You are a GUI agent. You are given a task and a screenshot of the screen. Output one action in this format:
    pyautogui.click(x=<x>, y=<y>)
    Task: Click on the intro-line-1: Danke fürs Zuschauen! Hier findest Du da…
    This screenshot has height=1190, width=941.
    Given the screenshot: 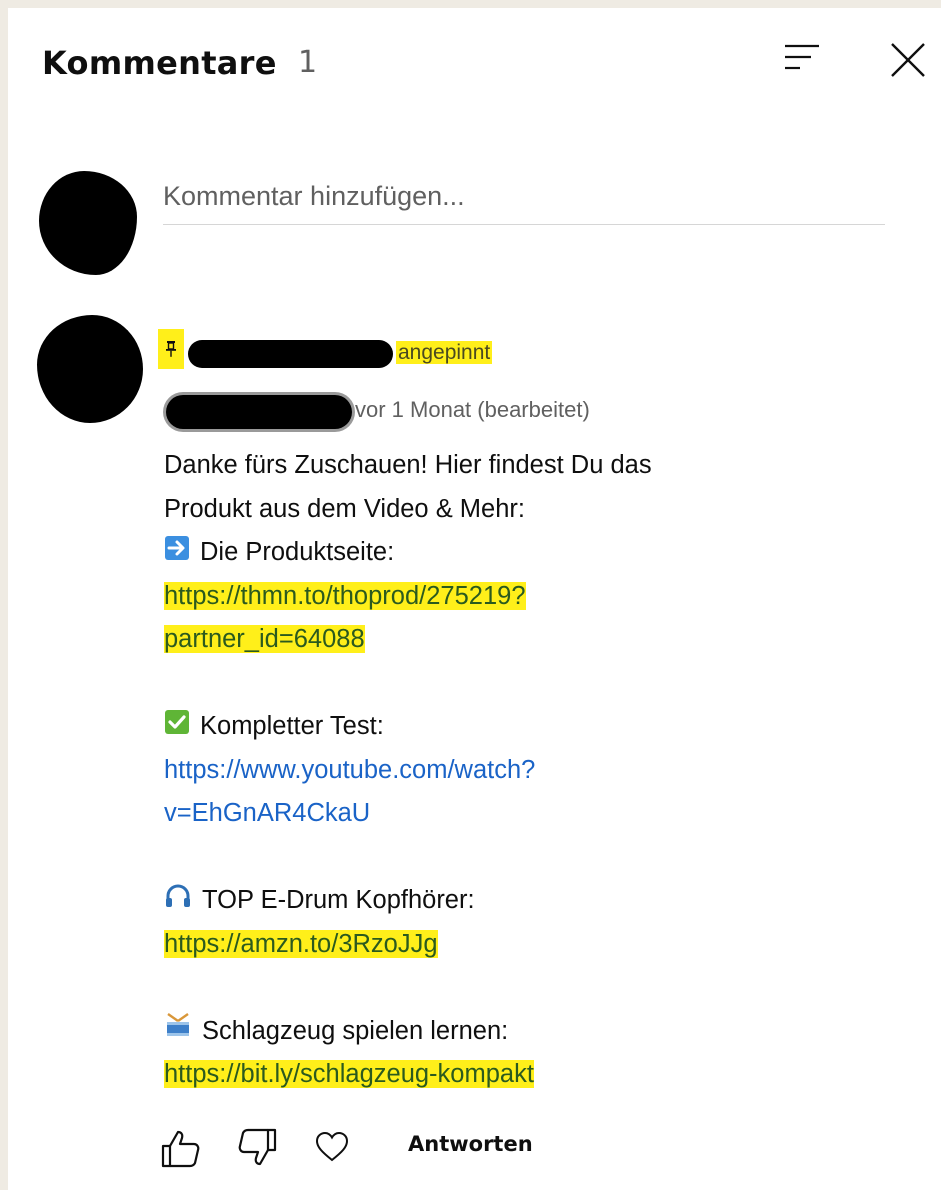 What is the action you would take?
    pyautogui.click(x=408, y=465)
    